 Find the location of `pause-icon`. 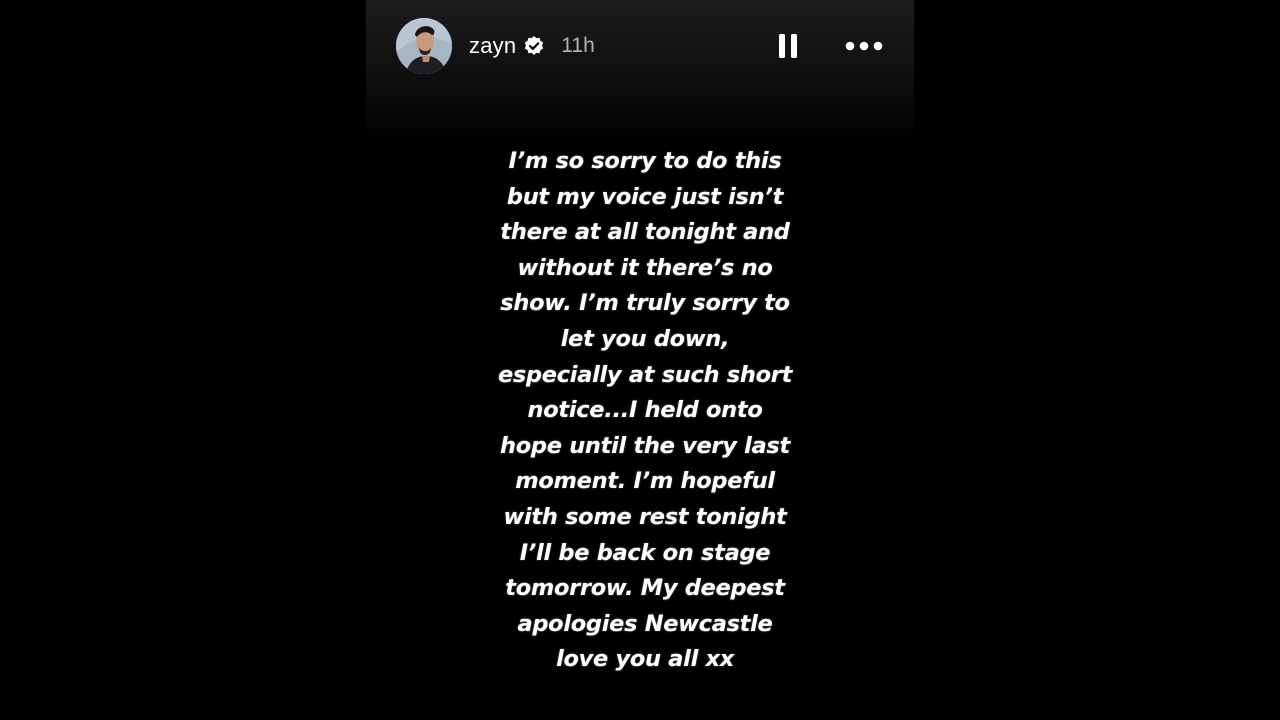

pause-icon is located at coordinates (788, 46).